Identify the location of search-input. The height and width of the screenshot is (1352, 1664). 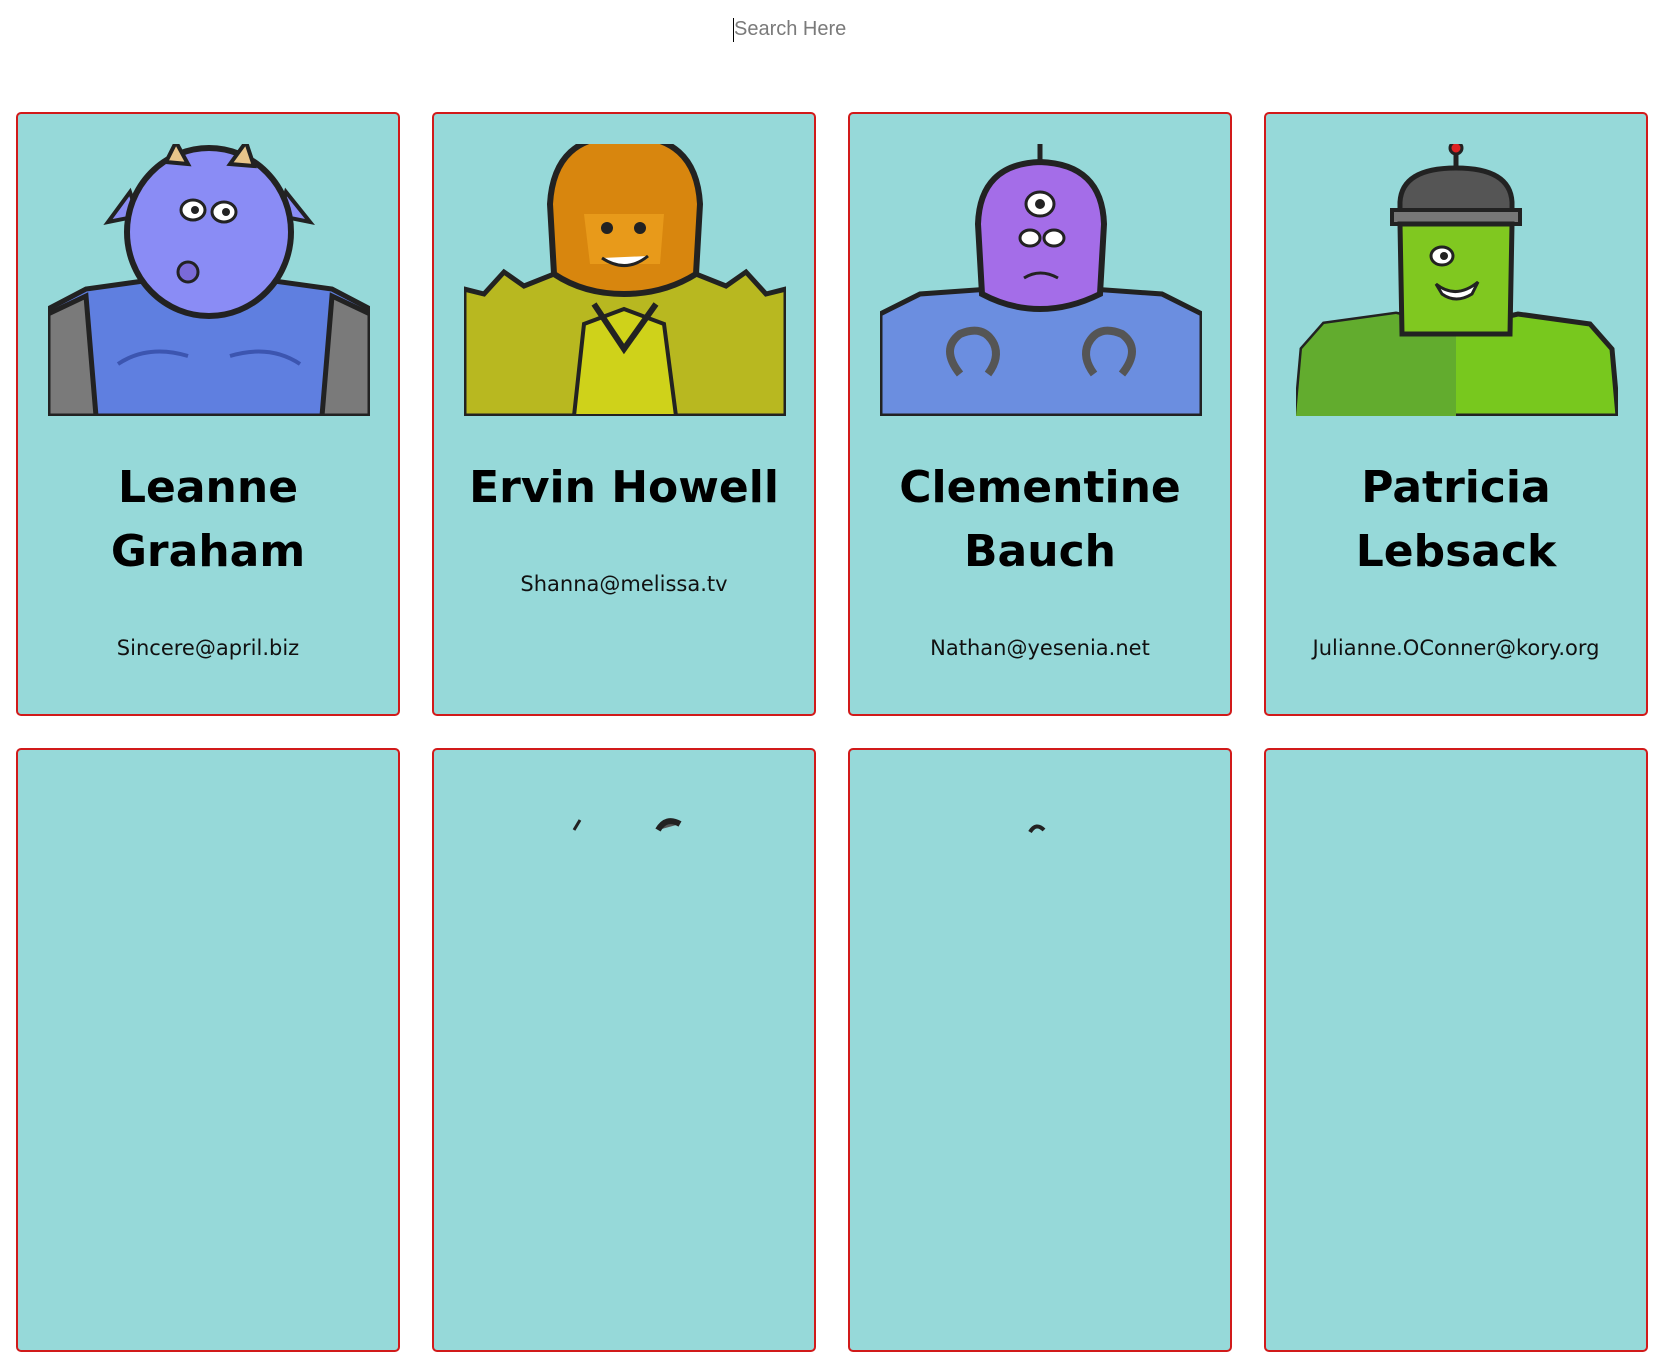
(853, 29).